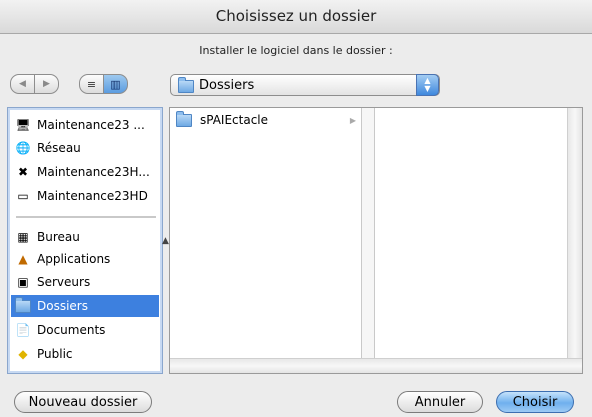 The image size is (592, 417). I want to click on history-navigation: ◀ ▶, so click(34, 84).